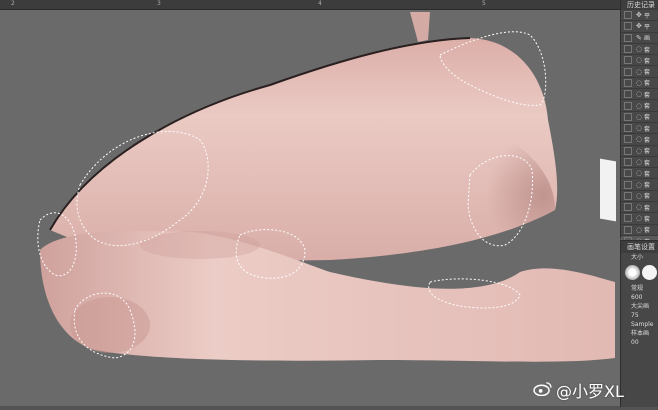 The image size is (658, 410). Describe the element at coordinates (637, 257) in the screenshot. I see `brush-size-label: 大小` at that location.